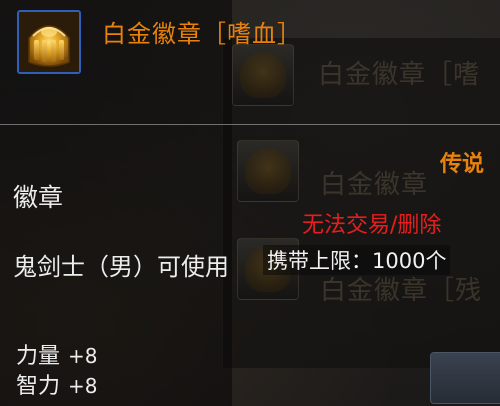 The height and width of the screenshot is (406, 500). Describe the element at coordinates (374, 185) in the screenshot. I see `background-item-title-2: 白金徽章` at that location.